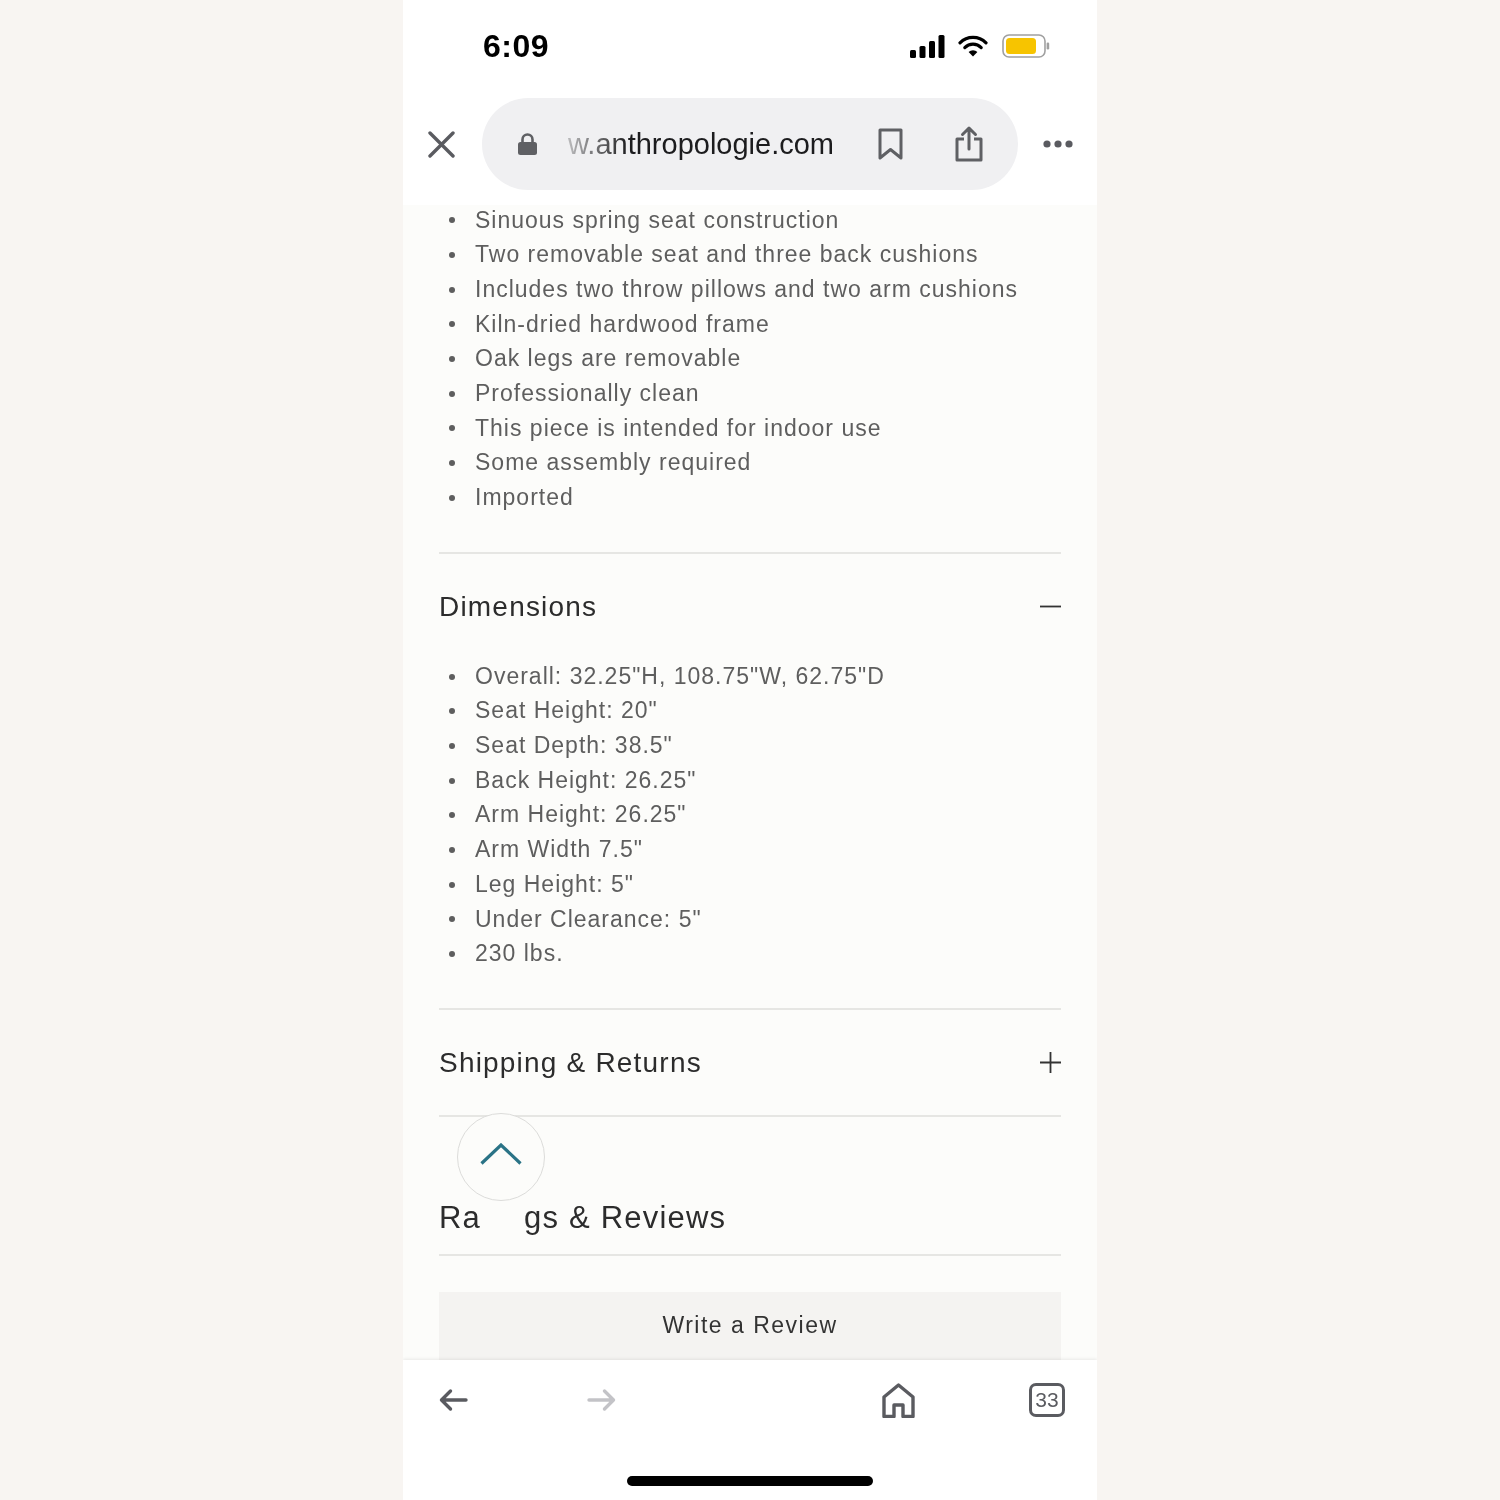 The image size is (1500, 1500). What do you see at coordinates (746, 289) in the screenshot?
I see `feature-text: Includes two throw pillows and two arm cushions` at bounding box center [746, 289].